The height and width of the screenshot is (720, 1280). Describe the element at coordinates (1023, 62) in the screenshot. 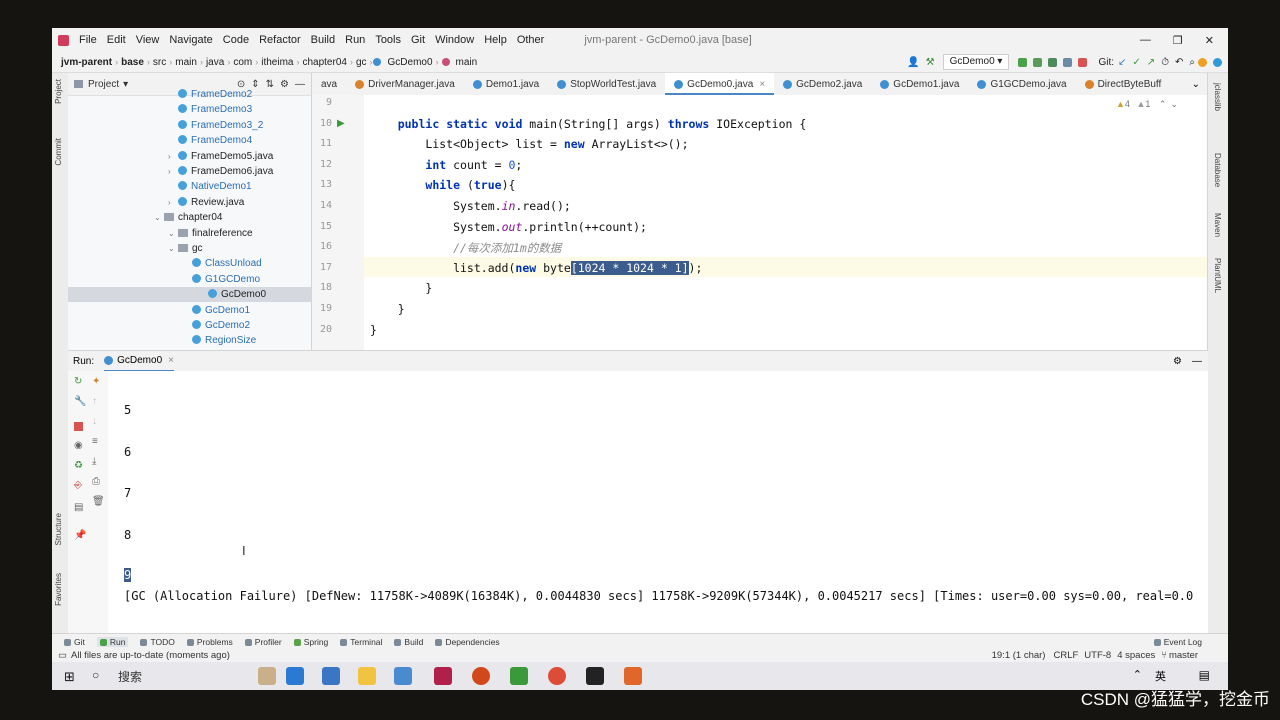

I see `rerun-icon` at that location.